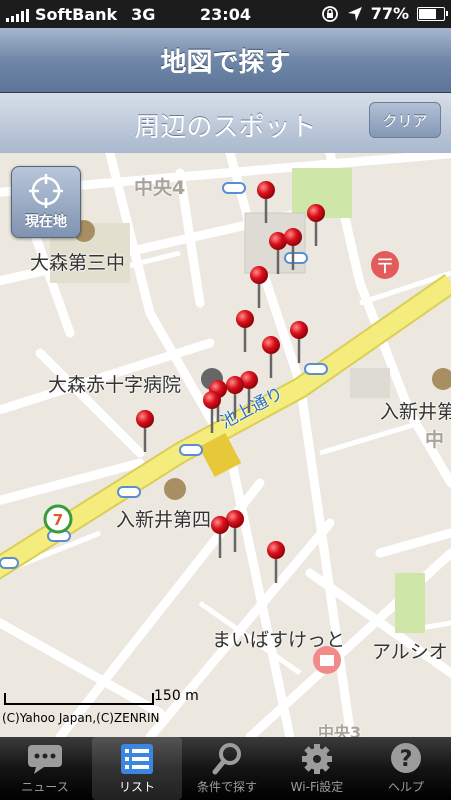  I want to click on map-label-omori-daisan: 大森第三中, so click(78, 263).